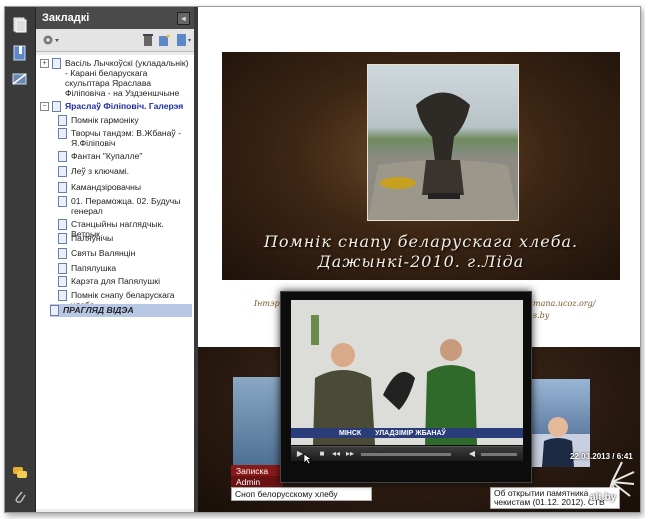 The width and height of the screenshot is (645, 519). I want to click on mouse-cursor-icon, so click(308, 458).